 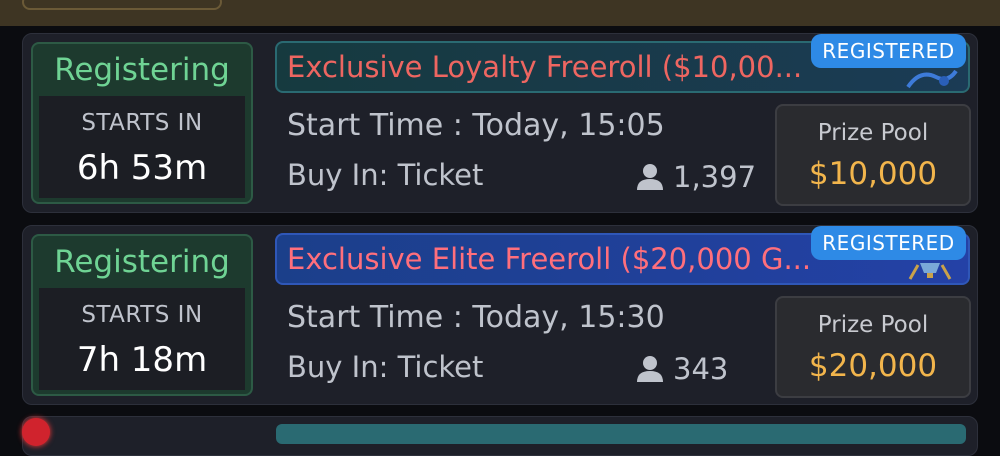 I want to click on player-count: 1,397, so click(x=695, y=177).